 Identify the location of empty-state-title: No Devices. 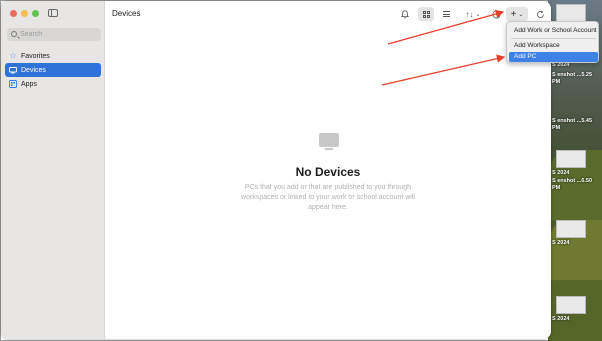
(328, 172).